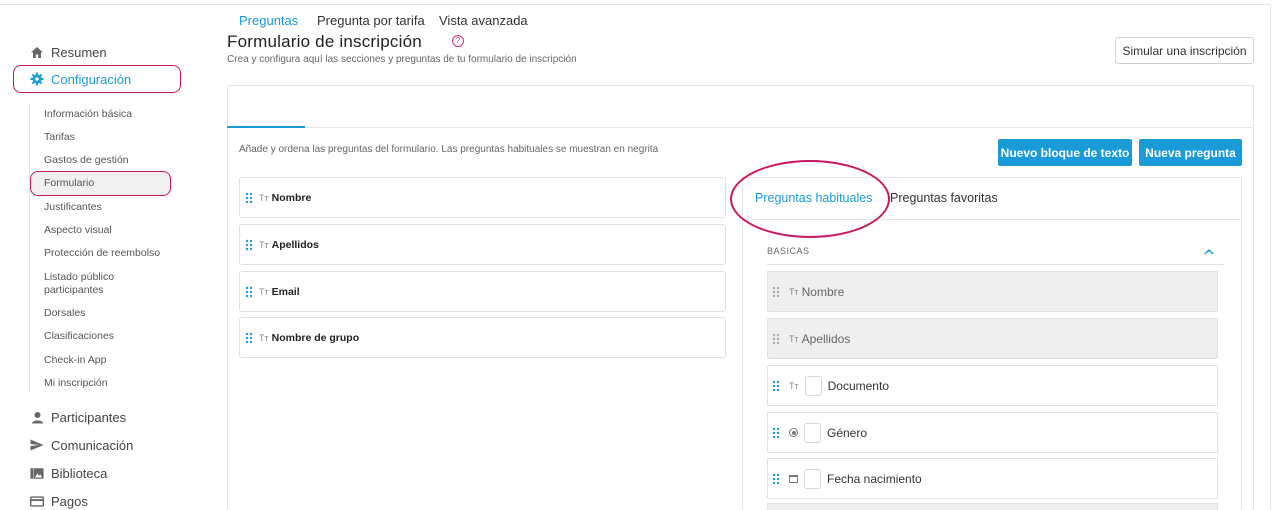  Describe the element at coordinates (37, 52) in the screenshot. I see `home-icon` at that location.